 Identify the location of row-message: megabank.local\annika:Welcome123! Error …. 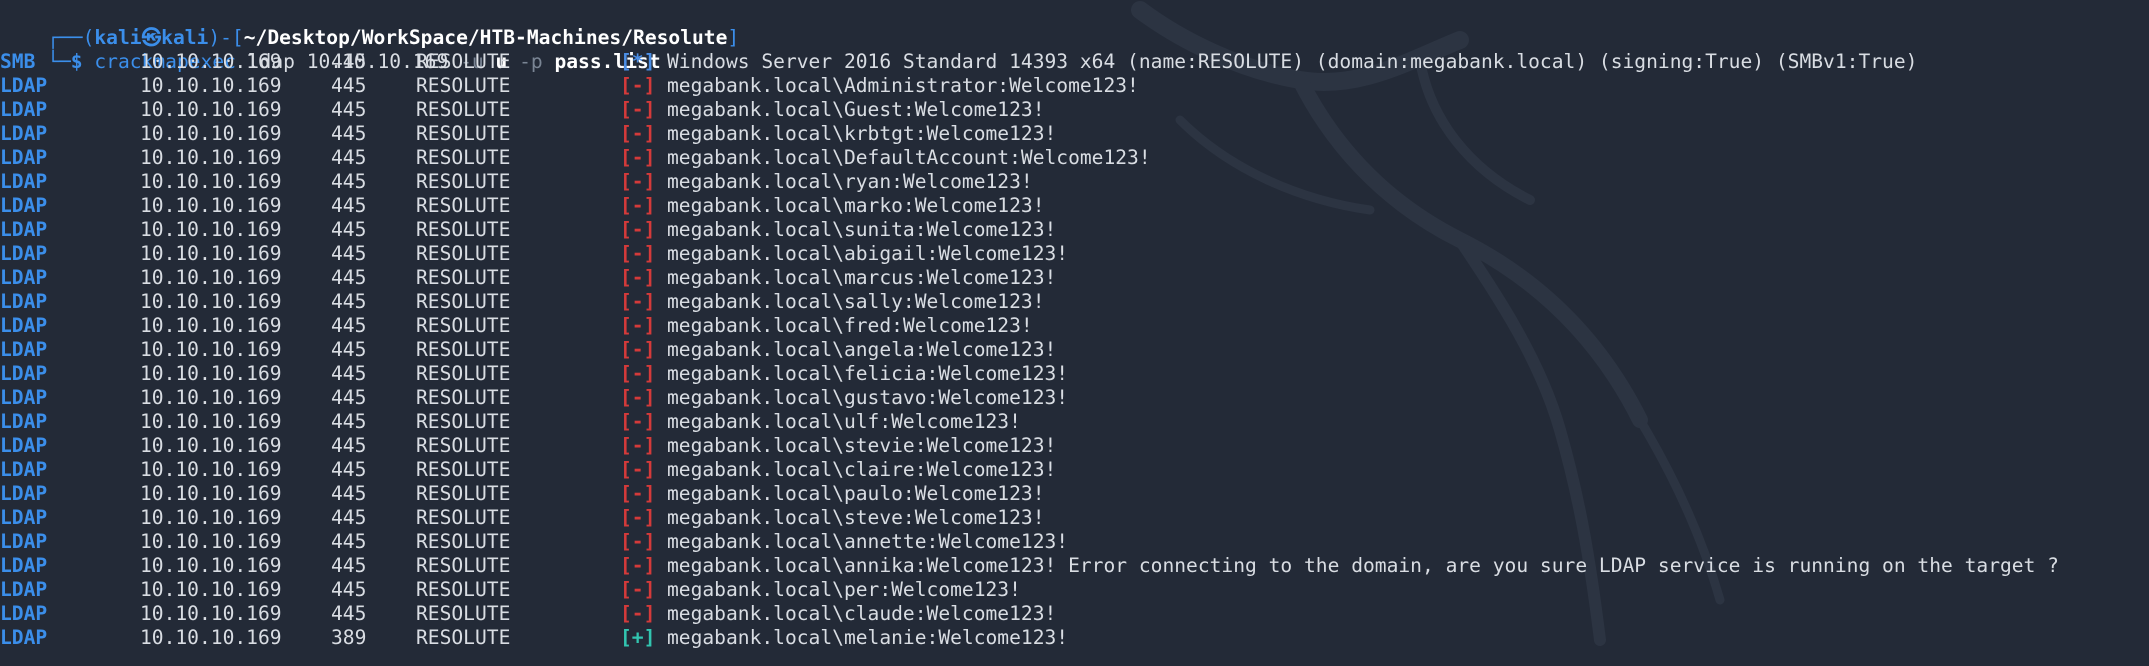
(1363, 565).